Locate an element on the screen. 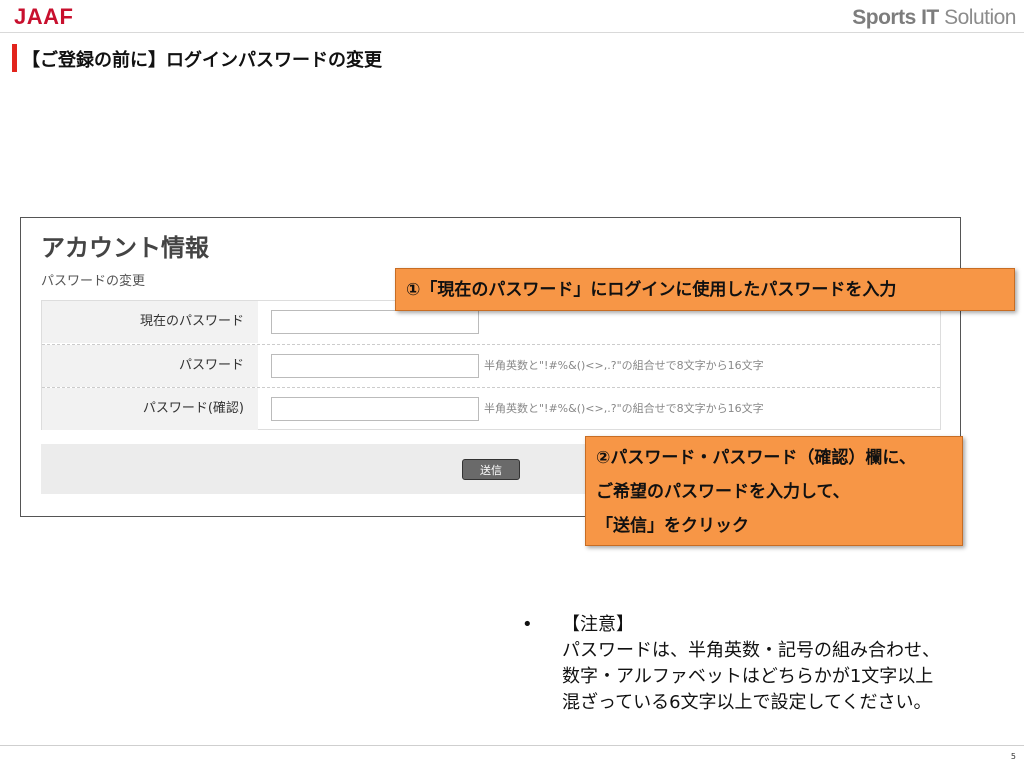 The image size is (1024, 768). note-line: パスワードは、半角英数・記号の組み合わせ、 is located at coordinates (751, 650).